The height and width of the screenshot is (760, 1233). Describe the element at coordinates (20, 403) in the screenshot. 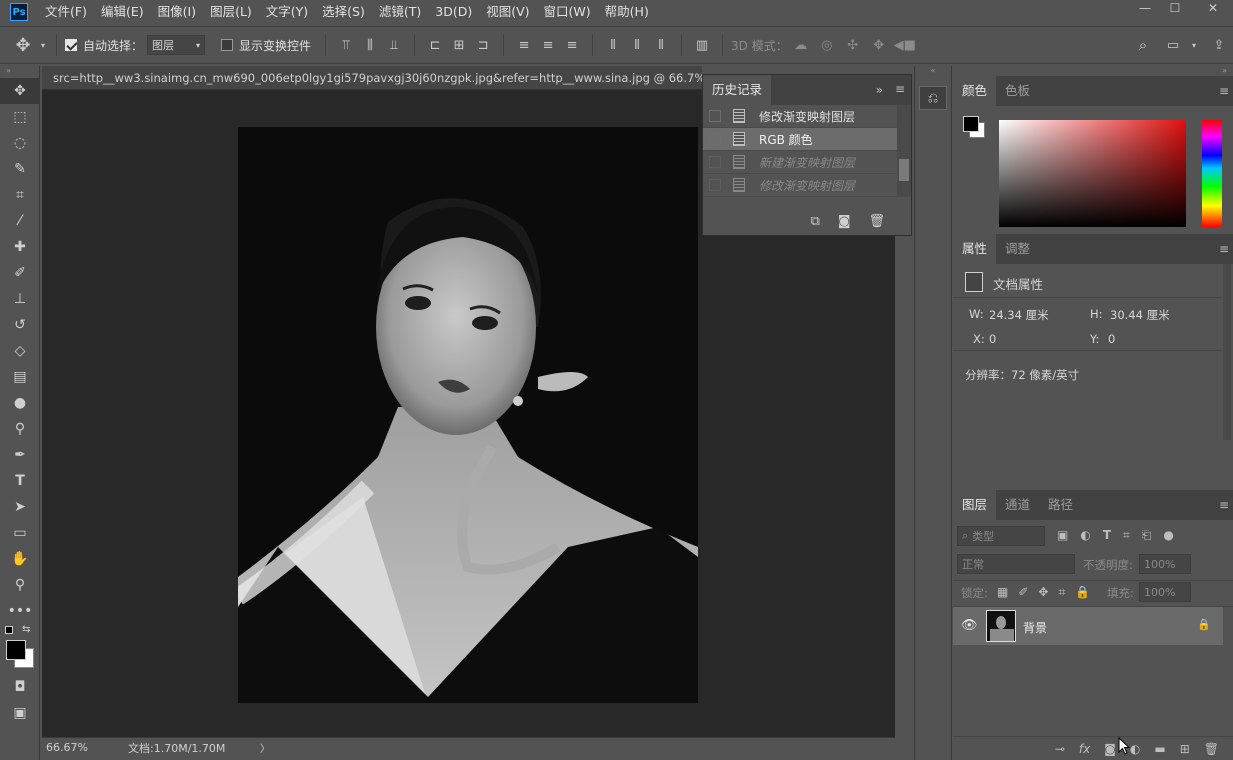

I see `blur-tool-icon: ●` at that location.